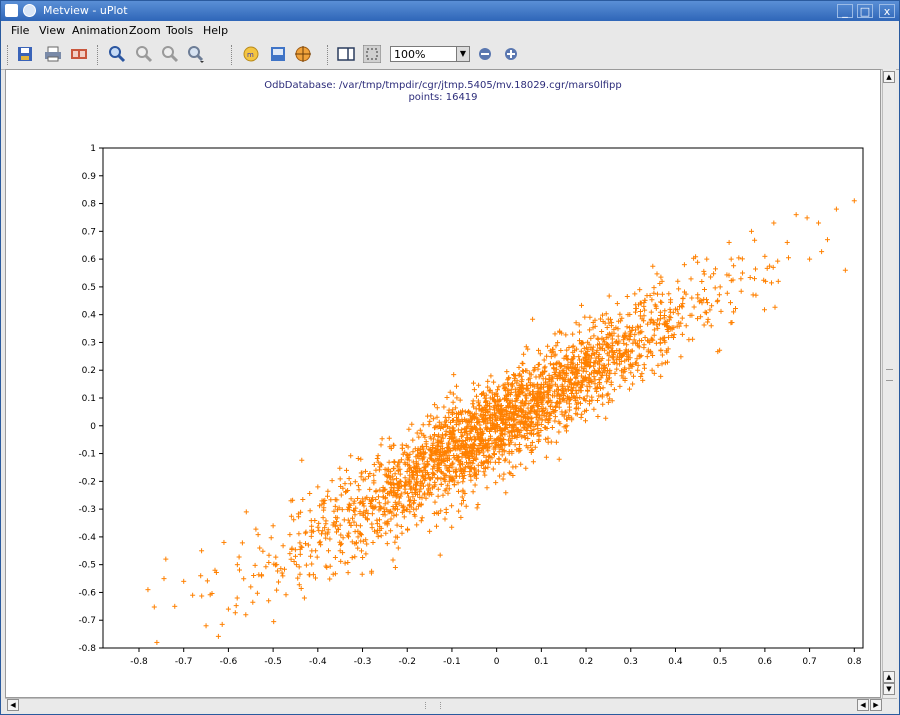 This screenshot has width=900, height=715. Describe the element at coordinates (11, 10) in the screenshot. I see `app-icon` at that location.